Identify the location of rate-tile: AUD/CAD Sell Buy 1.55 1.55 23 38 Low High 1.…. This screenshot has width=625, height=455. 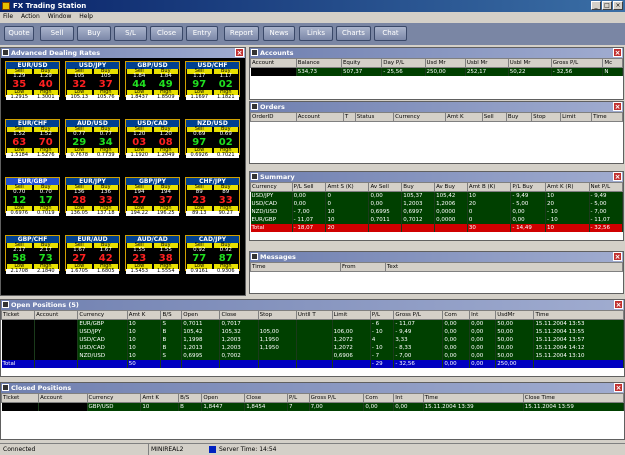
(152, 254).